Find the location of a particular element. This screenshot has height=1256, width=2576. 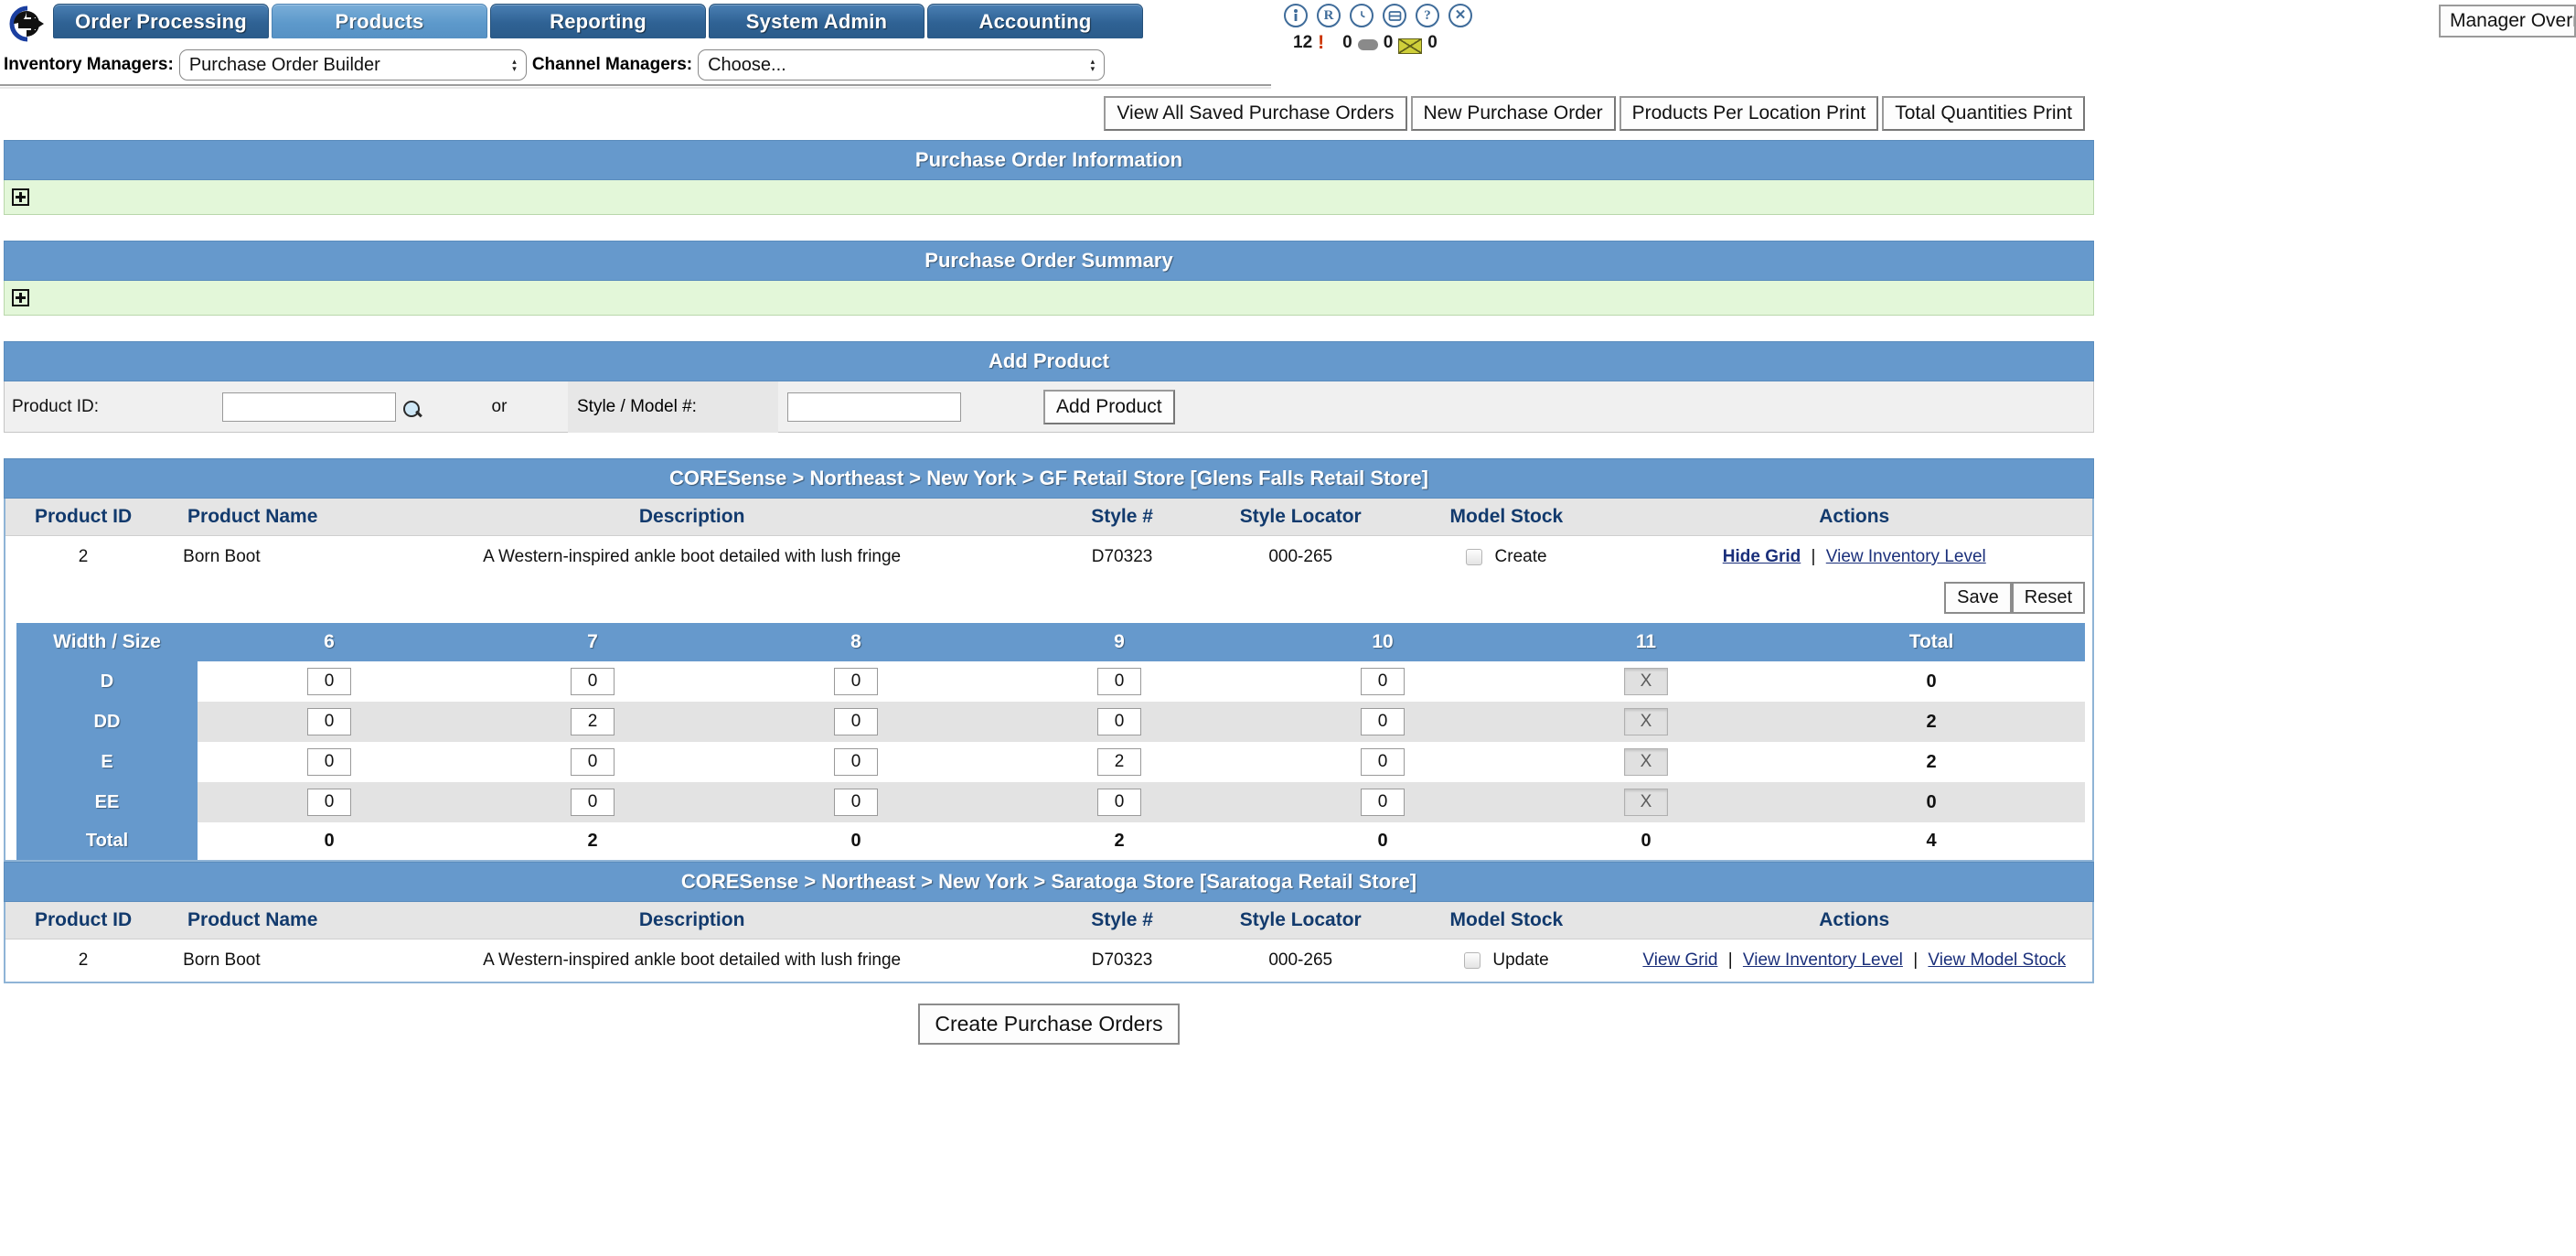

view-grid-link: View Grid is located at coordinates (1679, 960).